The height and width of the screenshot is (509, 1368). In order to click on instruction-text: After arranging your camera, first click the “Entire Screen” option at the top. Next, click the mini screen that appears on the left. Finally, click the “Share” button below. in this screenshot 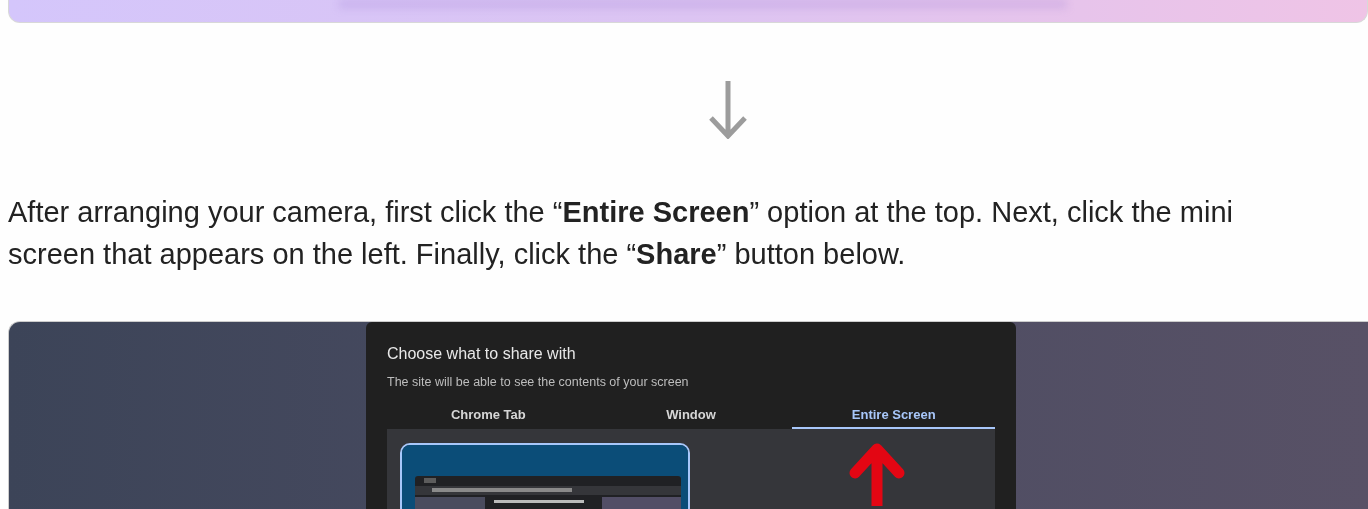, I will do `click(621, 233)`.